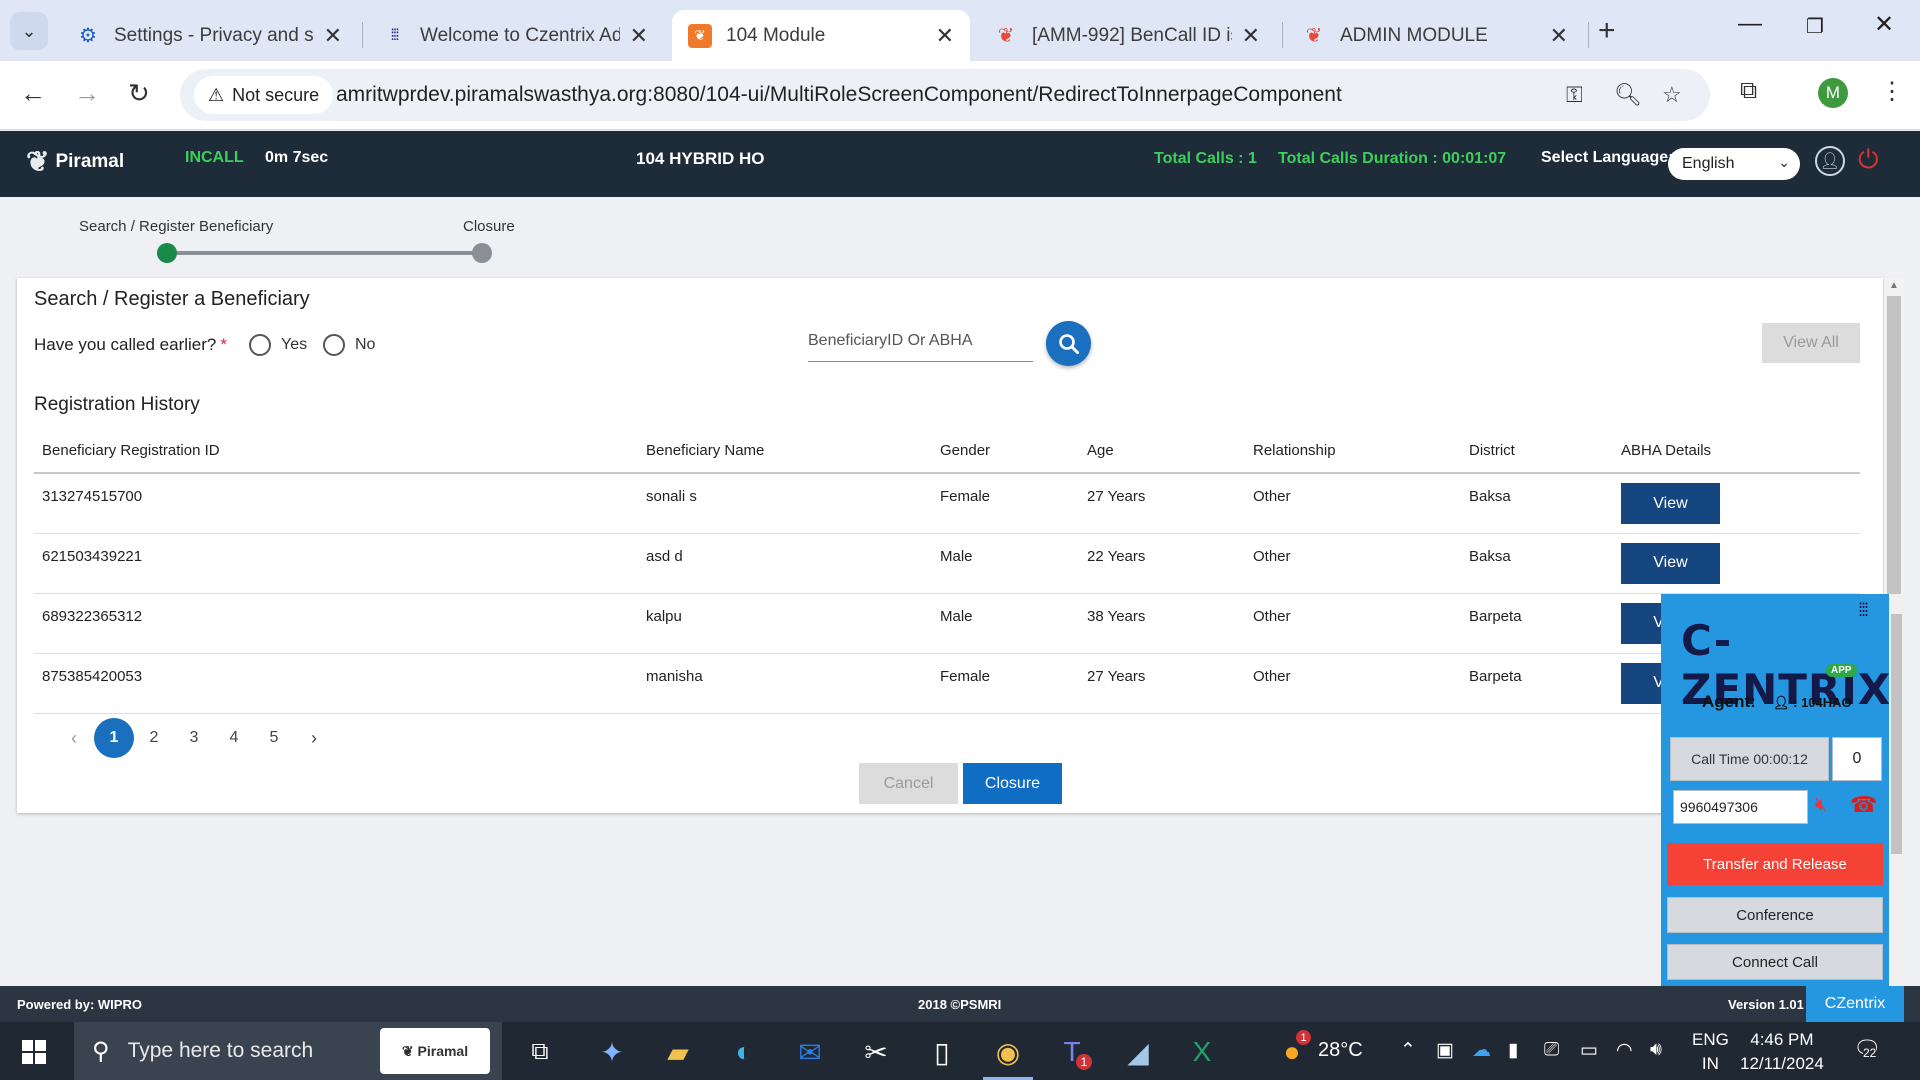 Image resolution: width=1920 pixels, height=1080 pixels. I want to click on minimize-button: —, so click(1750, 24).